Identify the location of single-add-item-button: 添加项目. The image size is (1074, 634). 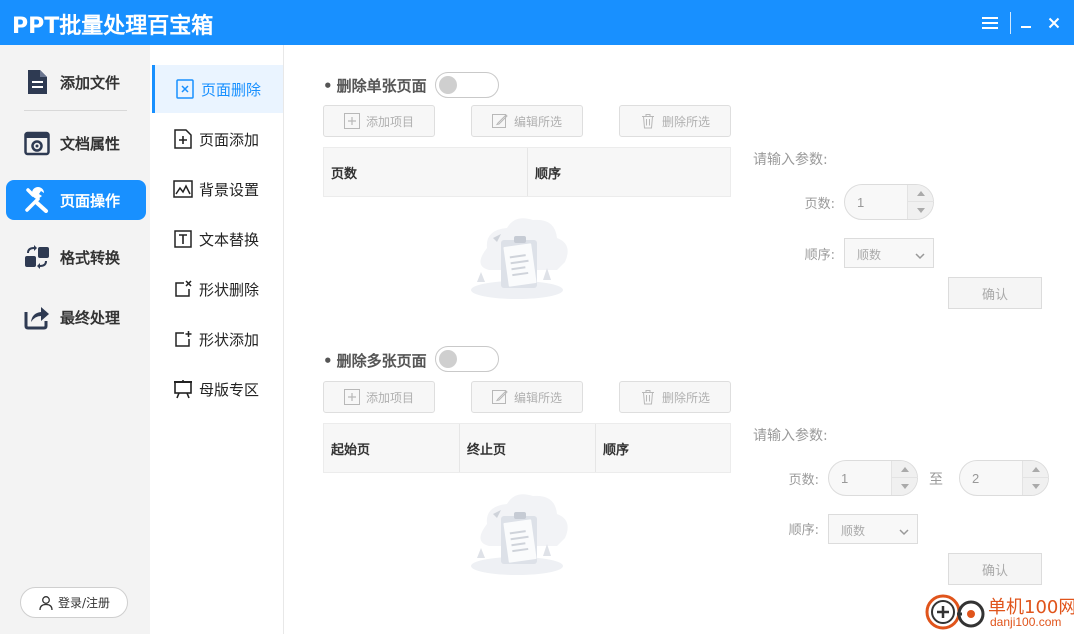
(379, 121).